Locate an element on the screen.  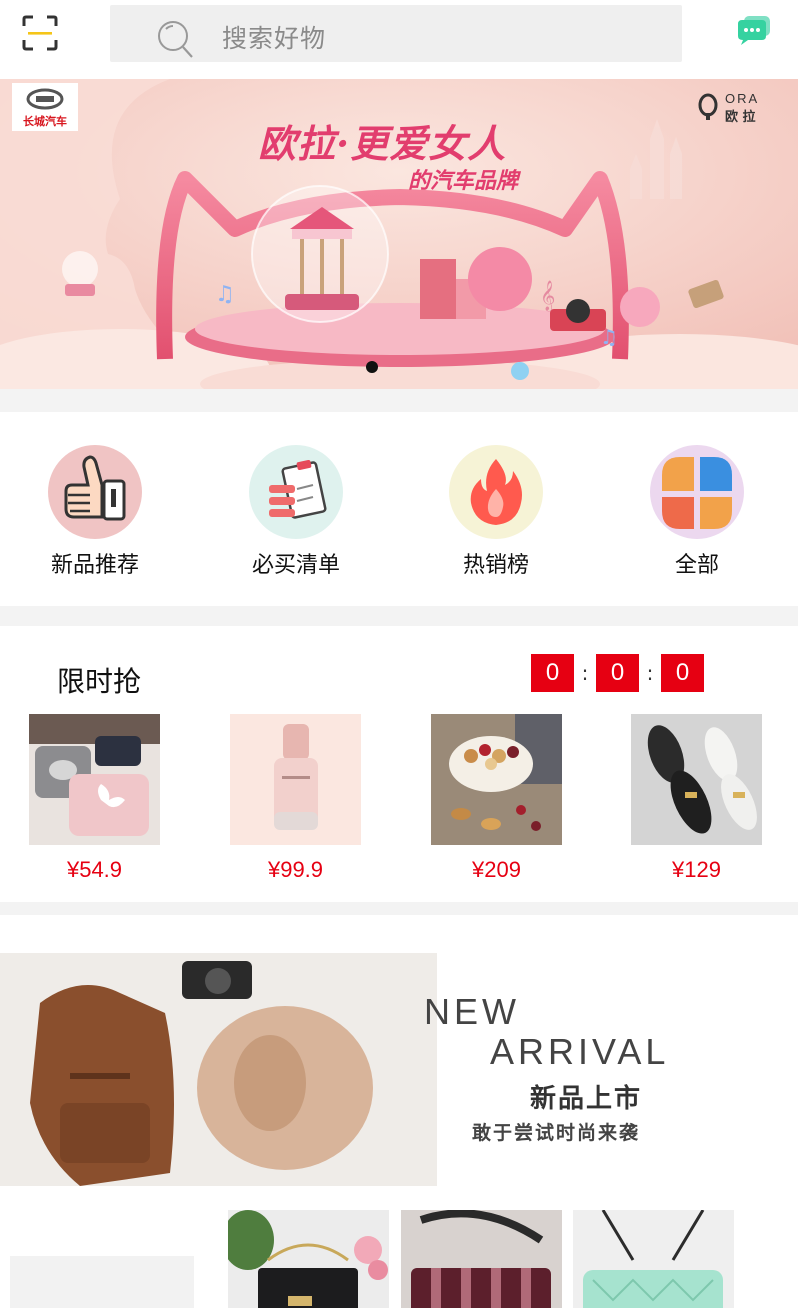
brand-logo-right: ORA 欧 拉 is located at coordinates (739, 108).